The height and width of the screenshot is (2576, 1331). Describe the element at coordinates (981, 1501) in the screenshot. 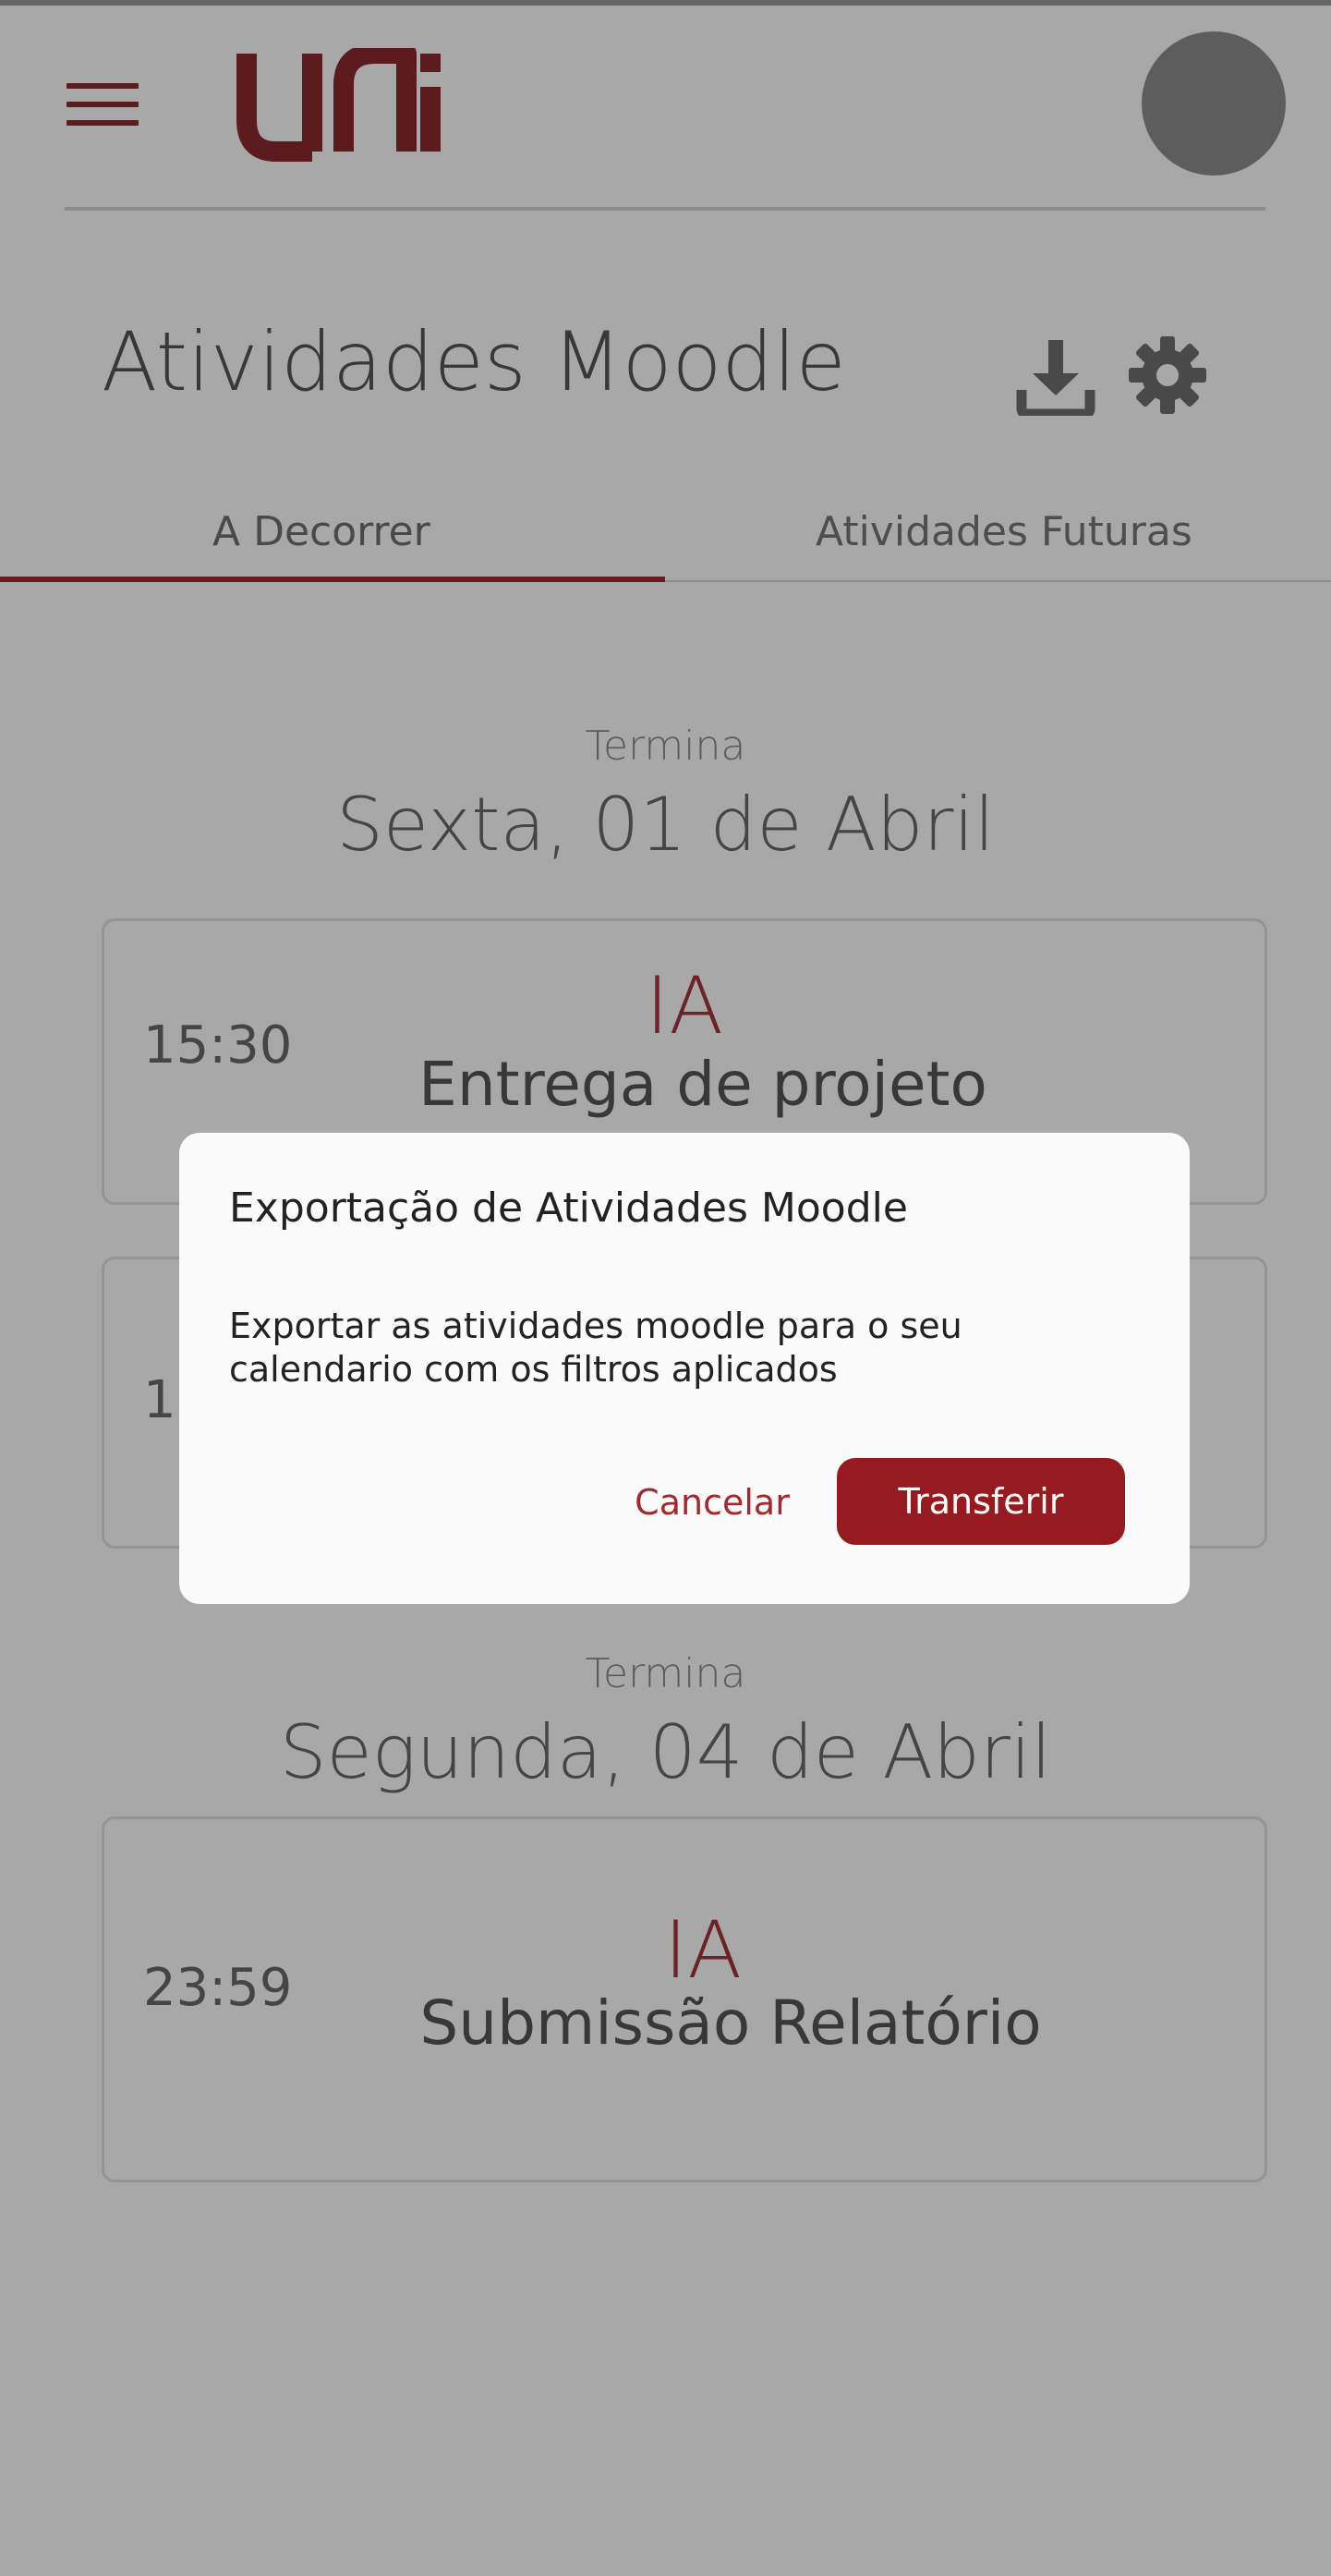

I see `transfer-button: Transferir` at that location.